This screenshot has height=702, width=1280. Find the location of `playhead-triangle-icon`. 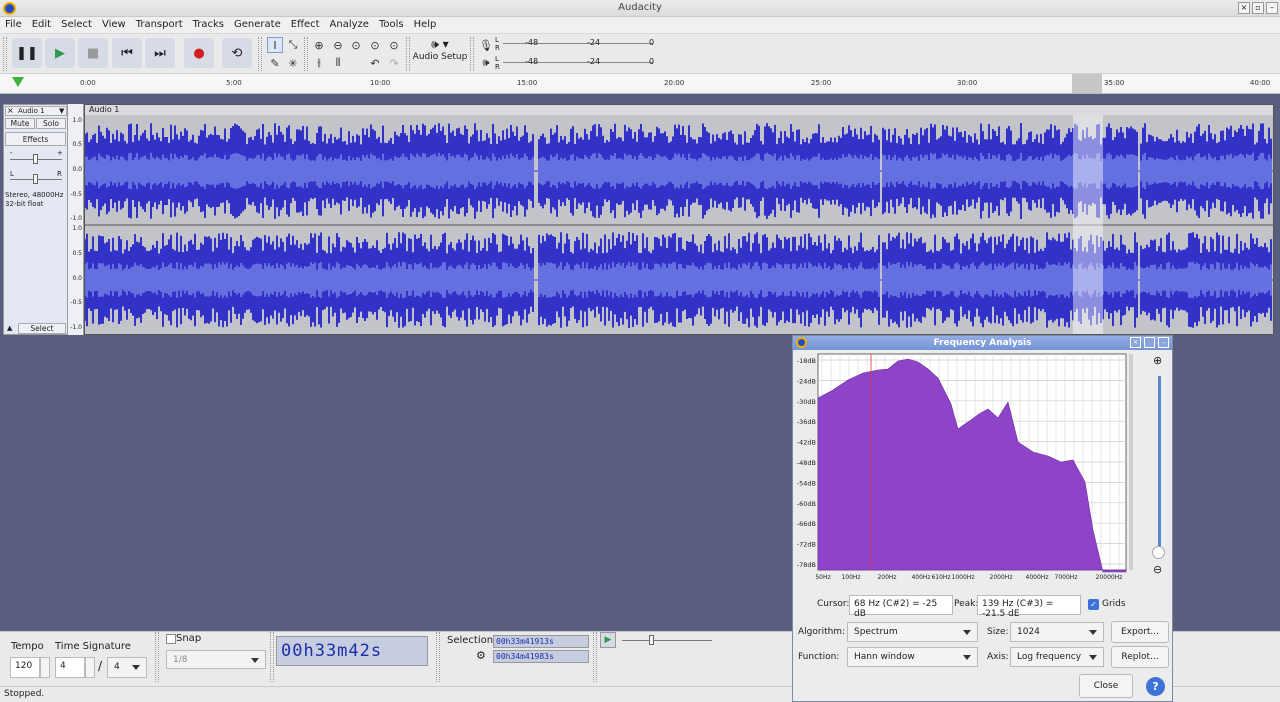

playhead-triangle-icon is located at coordinates (18, 82).